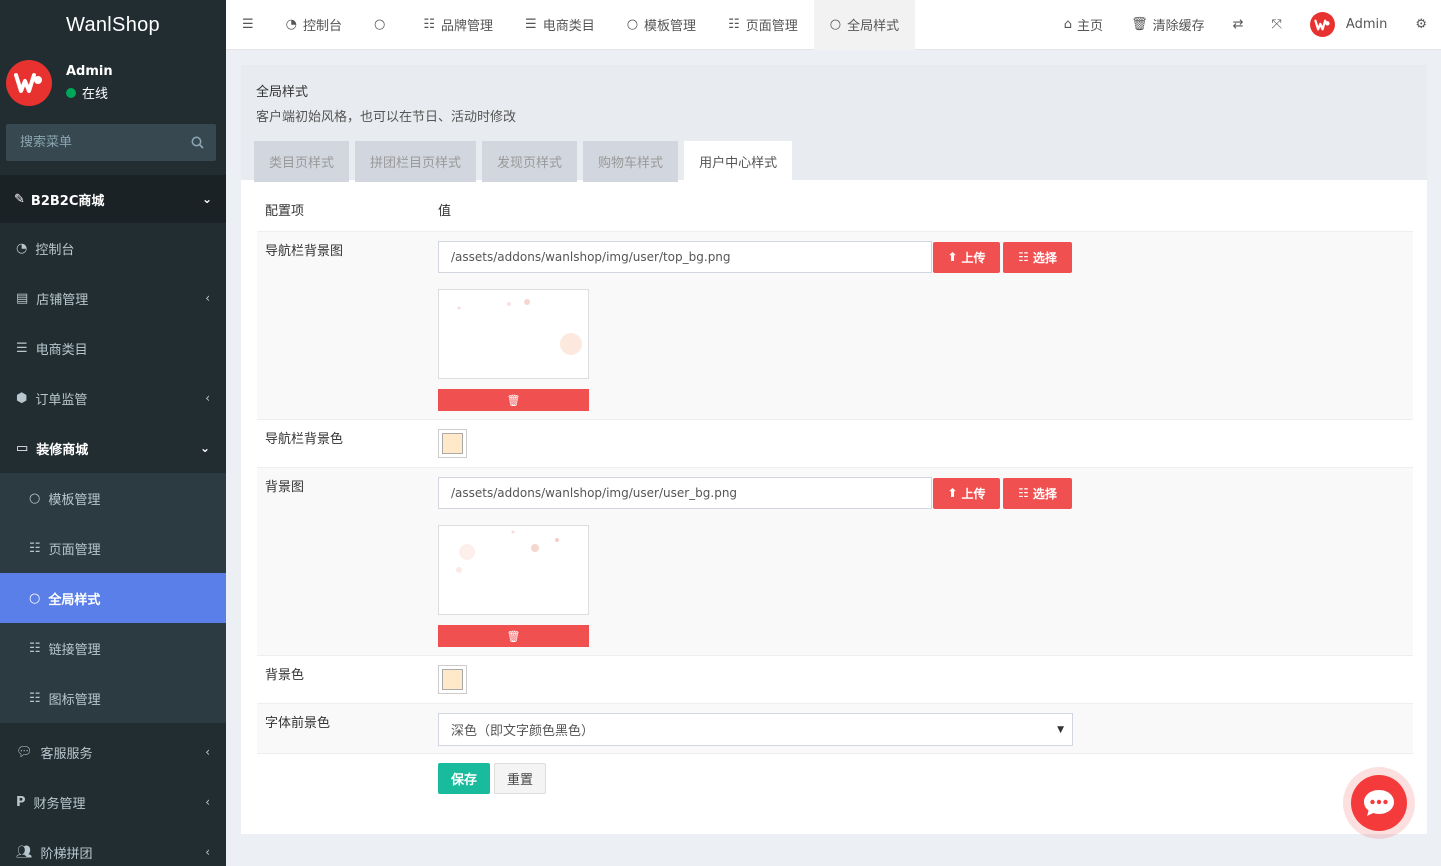 Image resolution: width=1441 pixels, height=866 pixels. What do you see at coordinates (386, 117) in the screenshot?
I see `page-description: 客户端初始风格，也可以在节日、活动时修改` at bounding box center [386, 117].